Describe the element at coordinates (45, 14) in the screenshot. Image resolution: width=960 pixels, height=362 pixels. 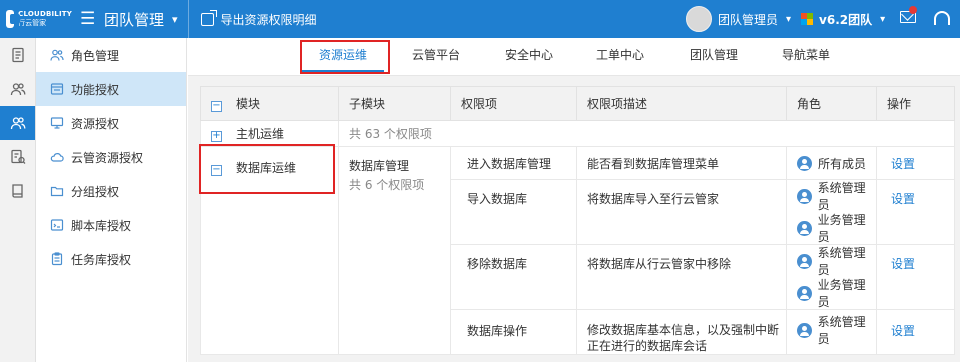
I see `logo-text-en: CLOUDBILITY` at that location.